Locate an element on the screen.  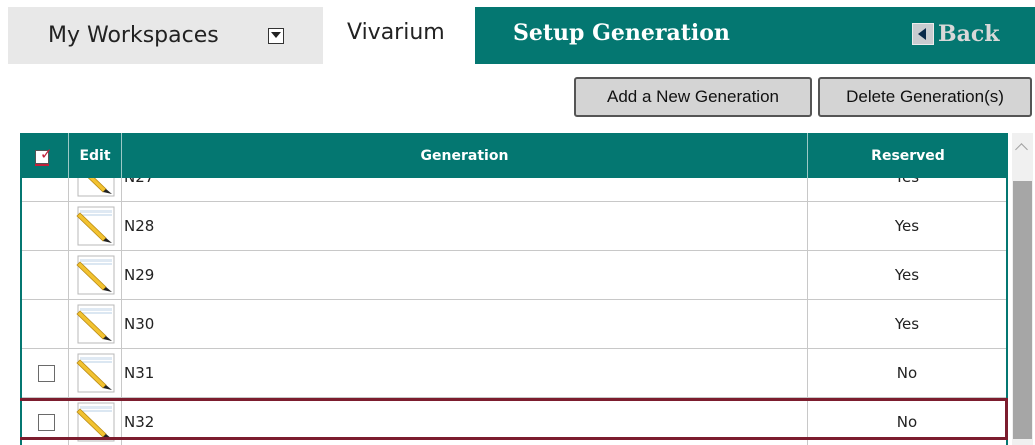
tab-my-workspaces-label: My Workspaces is located at coordinates (133, 35).